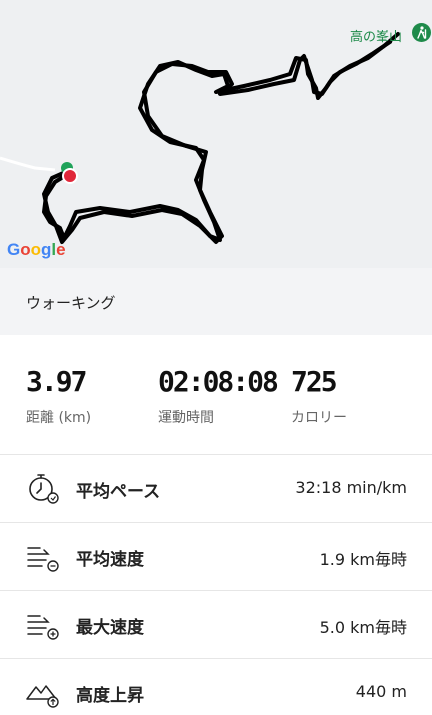 Image resolution: width=432 pixels, height=715 pixels. Describe the element at coordinates (421, 32) in the screenshot. I see `hiking-icon` at that location.